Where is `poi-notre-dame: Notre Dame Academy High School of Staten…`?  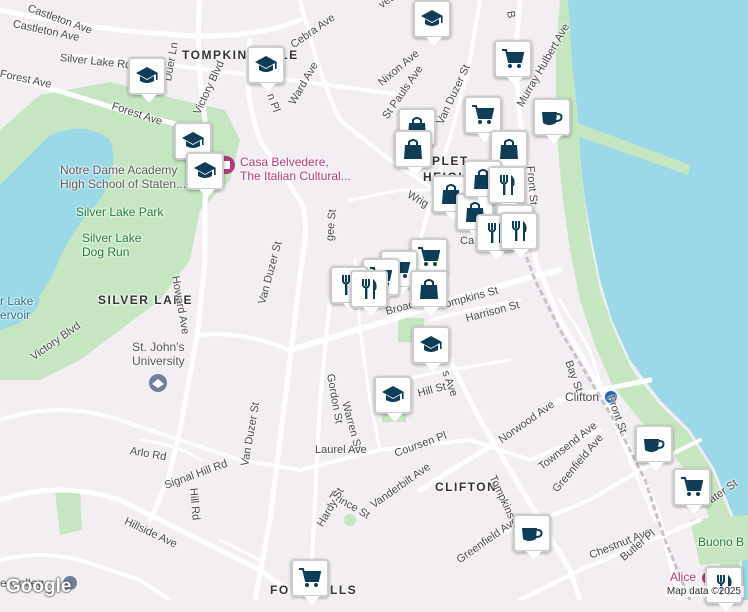
poi-notre-dame: Notre Dame Academy High School of Staten… is located at coordinates (123, 177).